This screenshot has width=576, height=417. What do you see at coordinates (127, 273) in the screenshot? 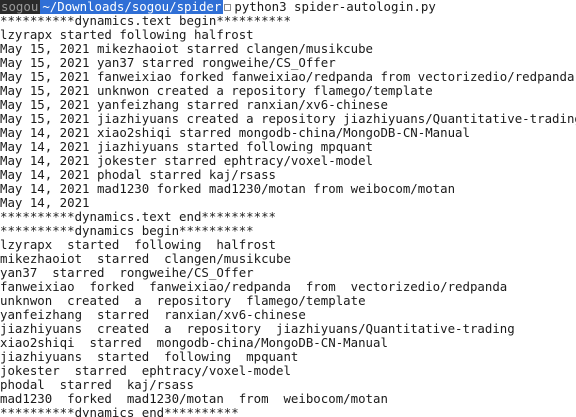
I see `output-line: yan37 starred rongweihe/CS_Offer` at bounding box center [127, 273].